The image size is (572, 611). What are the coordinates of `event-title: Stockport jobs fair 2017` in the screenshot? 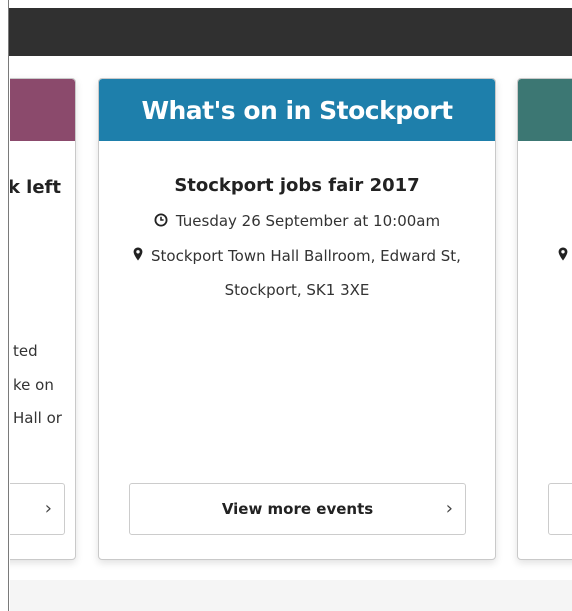 It's located at (297, 185).